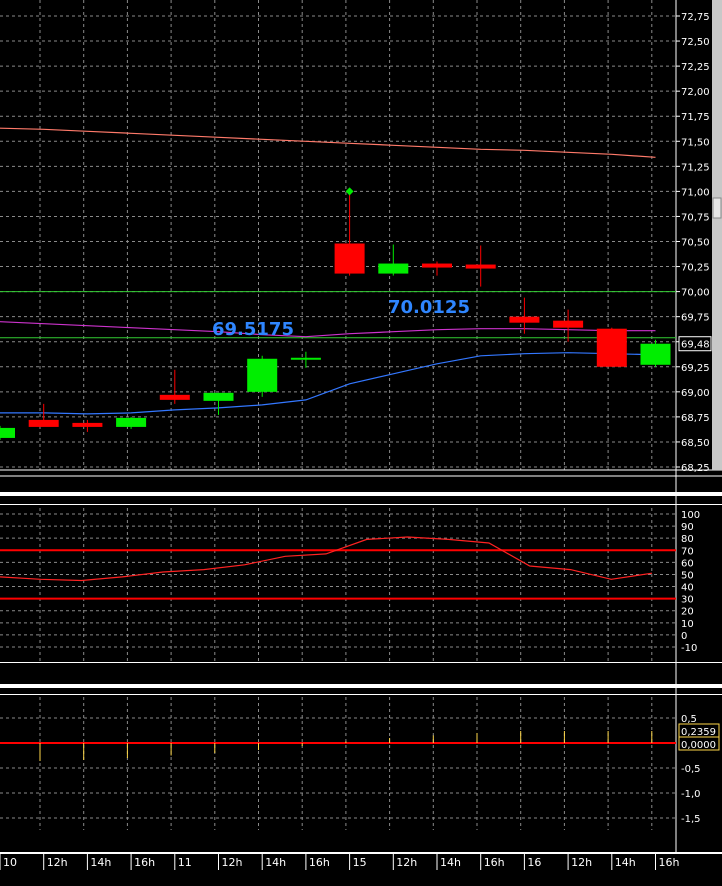 The height and width of the screenshot is (886, 722). What do you see at coordinates (253, 329) in the screenshot?
I see `price-annotation: 69.5175` at bounding box center [253, 329].